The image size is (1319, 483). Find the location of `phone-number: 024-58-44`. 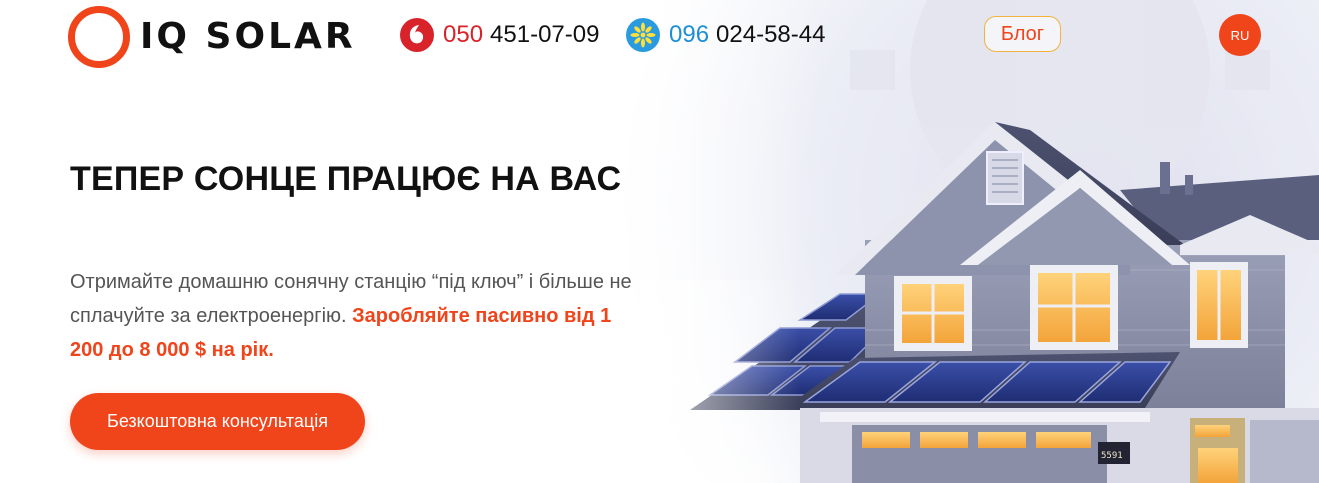

phone-number: 024-58-44 is located at coordinates (771, 34).